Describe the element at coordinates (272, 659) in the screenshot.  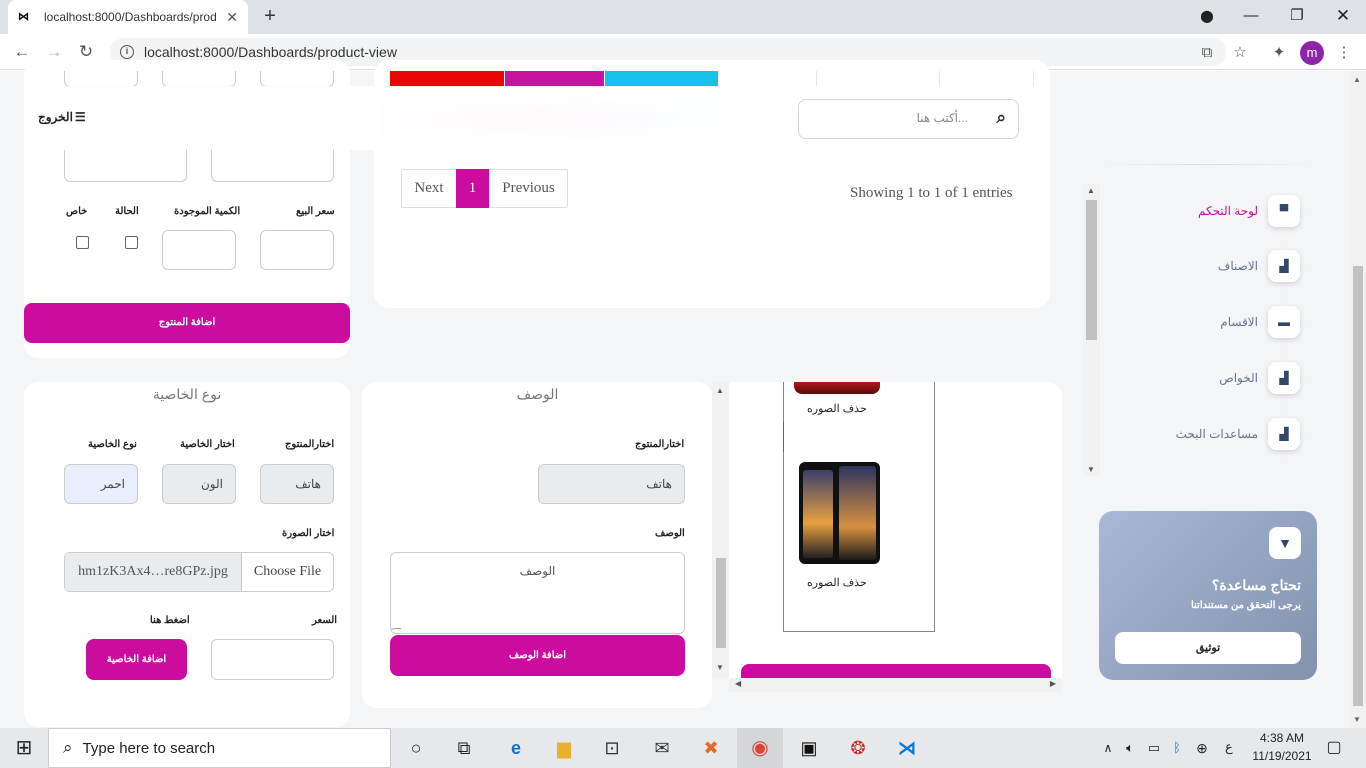
I see `price-input` at that location.